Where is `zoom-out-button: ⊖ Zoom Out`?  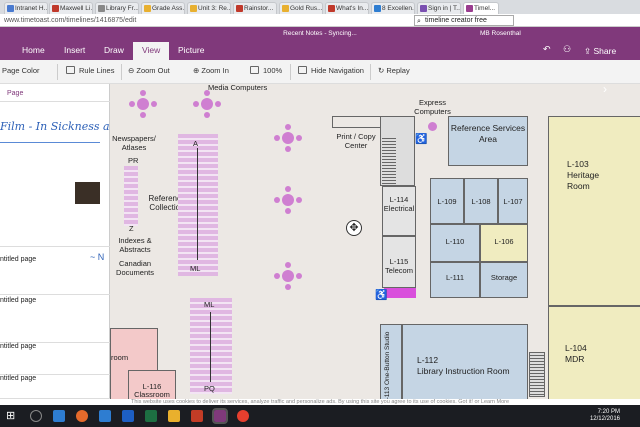 zoom-out-button: ⊖ Zoom Out is located at coordinates (149, 70).